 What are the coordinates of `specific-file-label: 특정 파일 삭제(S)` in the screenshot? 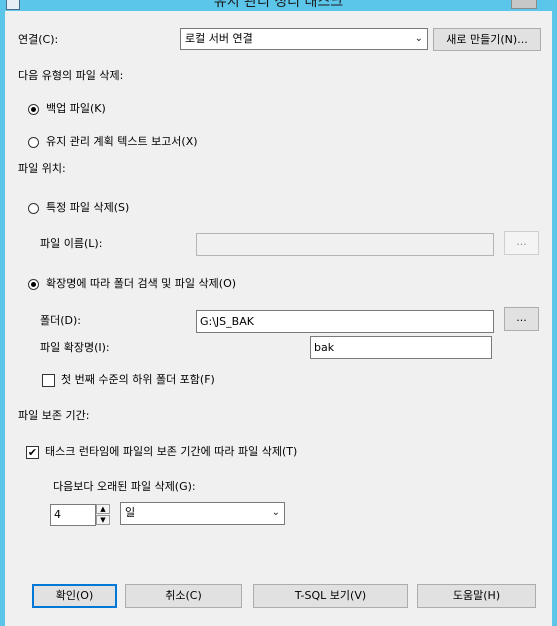 It's located at (87, 208).